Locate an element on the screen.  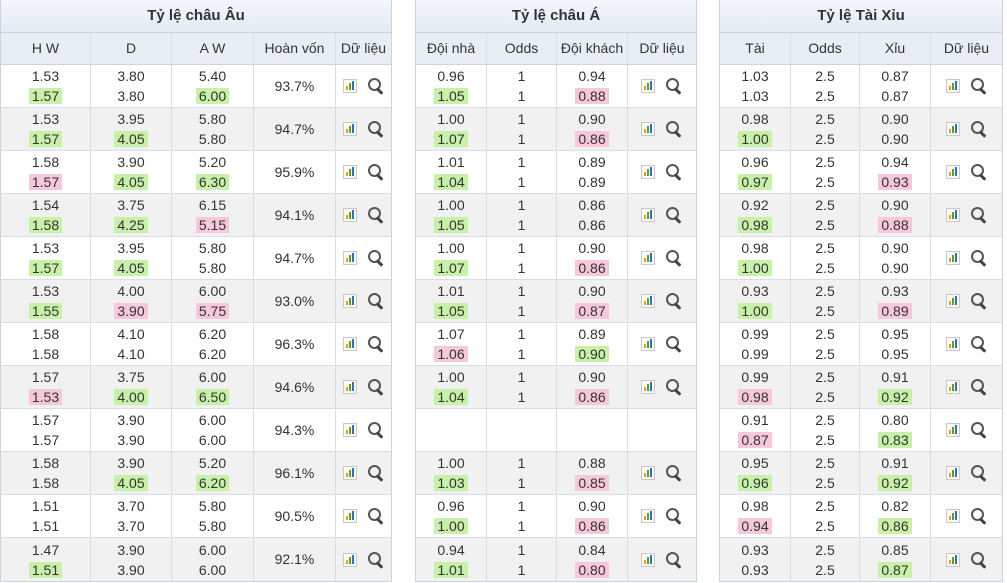
panel-title: Tỷ lệ châu Âu is located at coordinates (196, 16).